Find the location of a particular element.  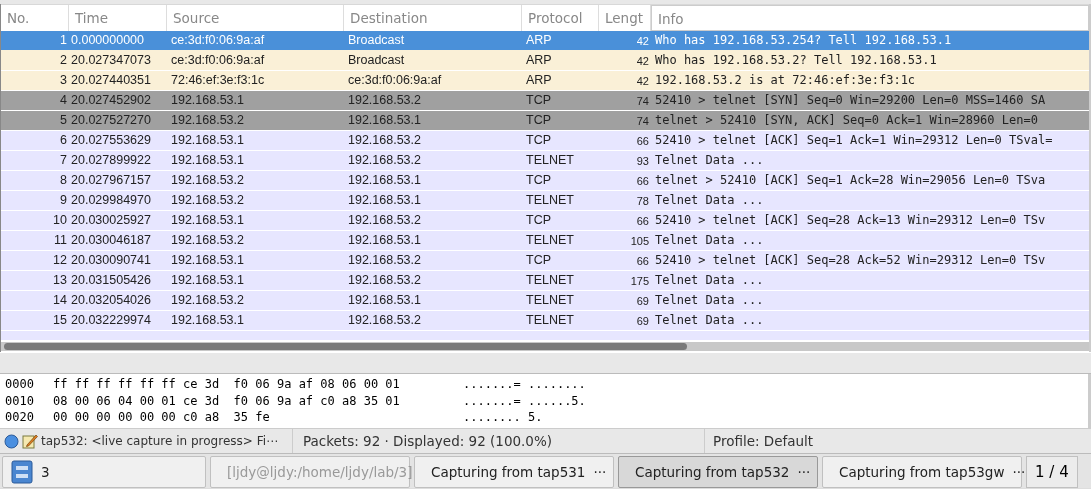

info-cell: telnet > 52410 [SYN, ACK] Seq=0 Ack=1 Win=28960 Len=0 is located at coordinates (846, 120).